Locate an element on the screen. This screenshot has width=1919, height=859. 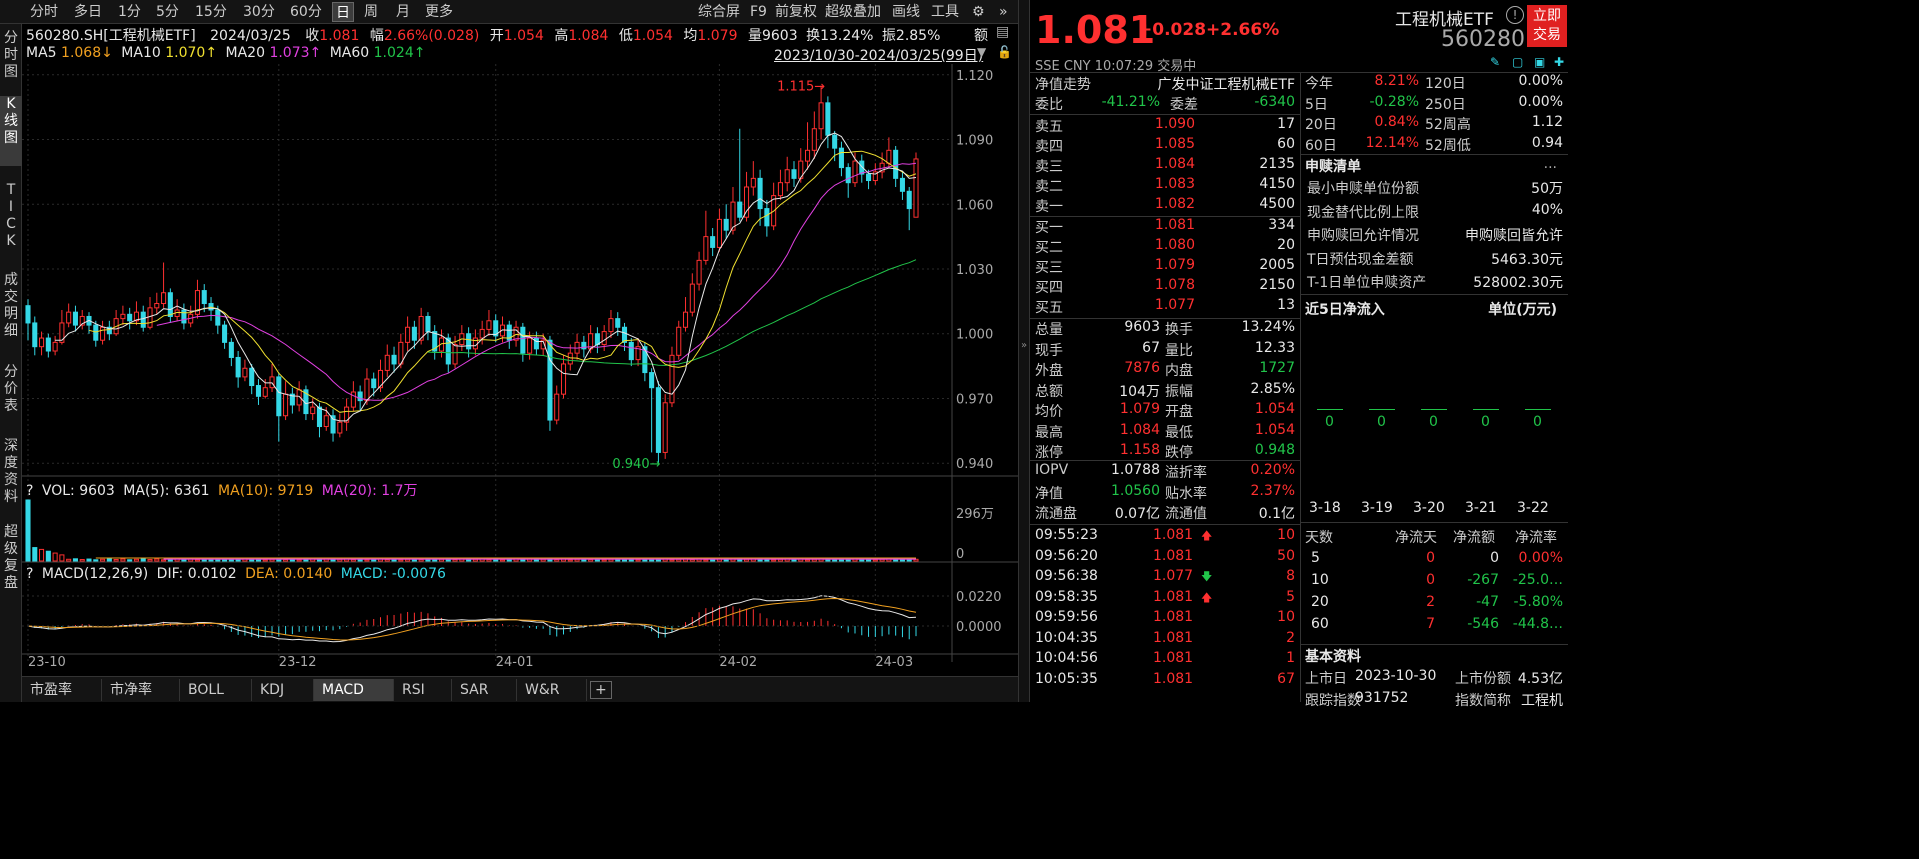
btn-draw: 画线 is located at coordinates (906, 12).